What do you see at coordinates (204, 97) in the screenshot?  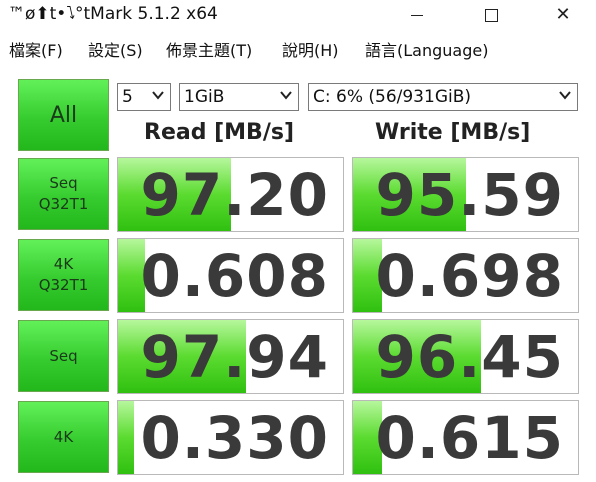 I see `test-size-value: 1GiB` at bounding box center [204, 97].